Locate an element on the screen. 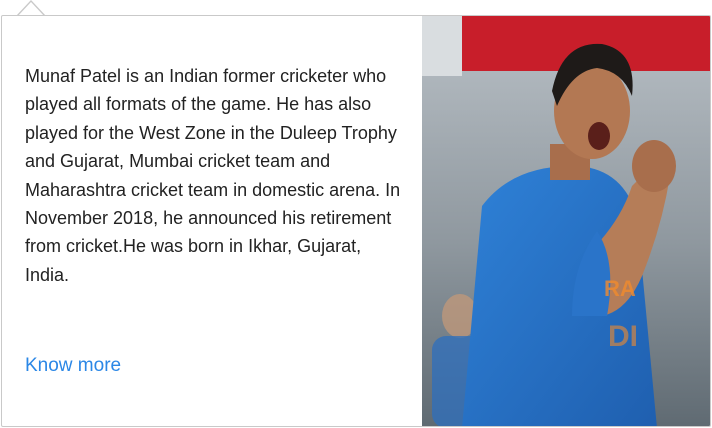 The image size is (712, 428). svg-text: DI is located at coordinates (623, 336).